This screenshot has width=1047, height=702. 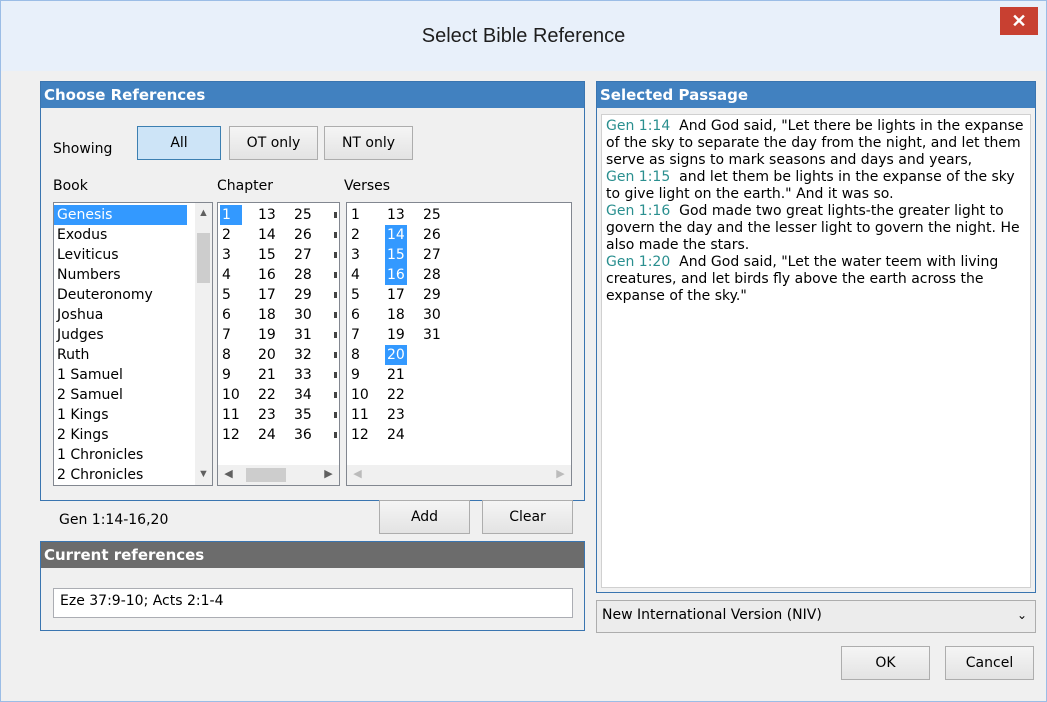 I want to click on chapter-cell: 25, so click(x=303, y=215).